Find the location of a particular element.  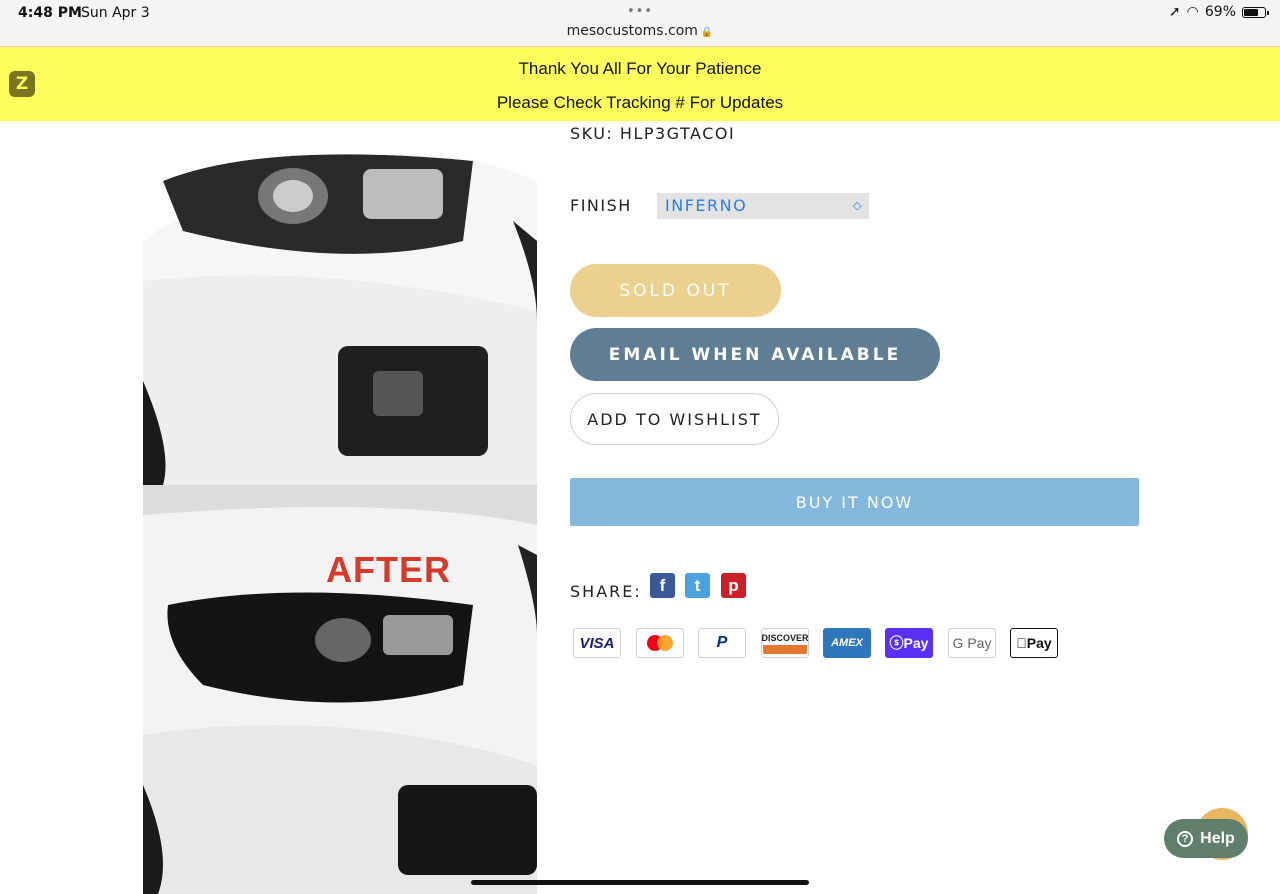

apple-pay-icon: Pay is located at coordinates (1034, 643).